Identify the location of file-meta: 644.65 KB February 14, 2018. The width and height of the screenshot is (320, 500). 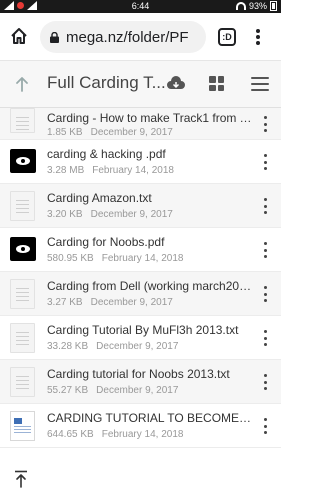
(115, 434).